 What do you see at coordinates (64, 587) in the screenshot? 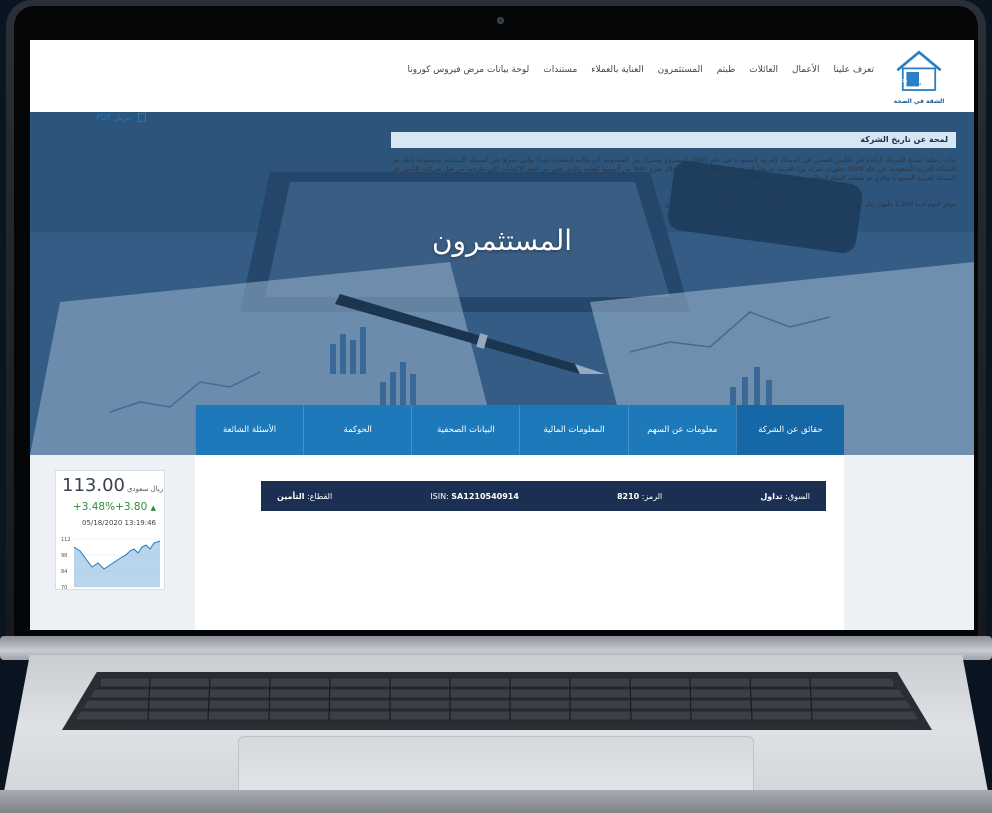
I see `y-tick-70: 70` at bounding box center [64, 587].